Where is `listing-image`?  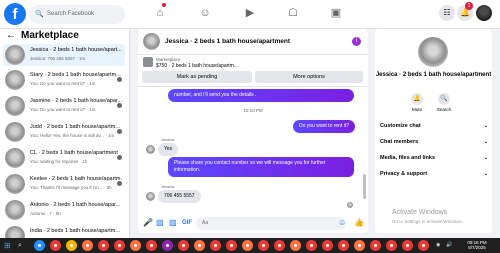 listing-image is located at coordinates (148, 62).